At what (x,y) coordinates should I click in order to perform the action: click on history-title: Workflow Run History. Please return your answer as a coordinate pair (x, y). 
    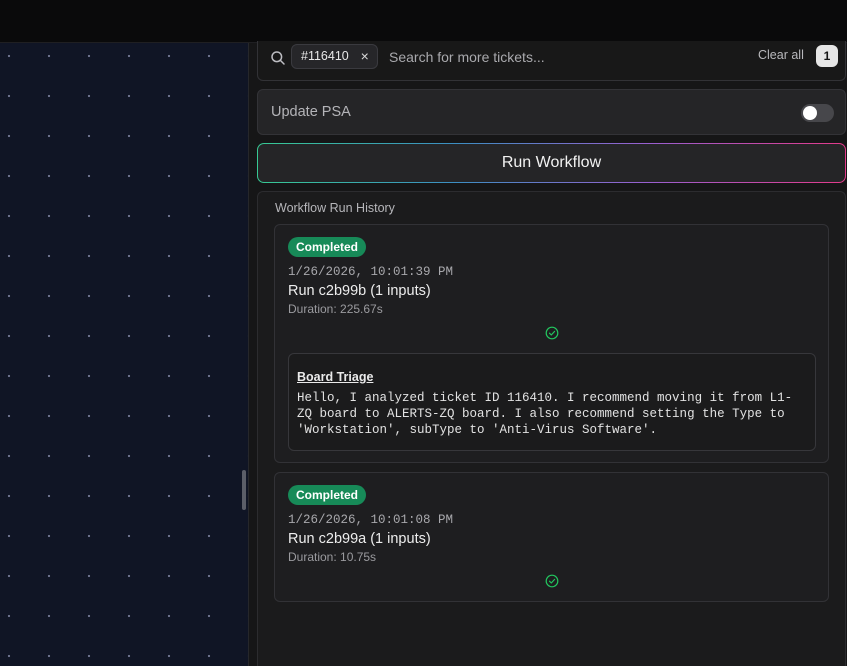
    Looking at the image, I should click on (335, 208).